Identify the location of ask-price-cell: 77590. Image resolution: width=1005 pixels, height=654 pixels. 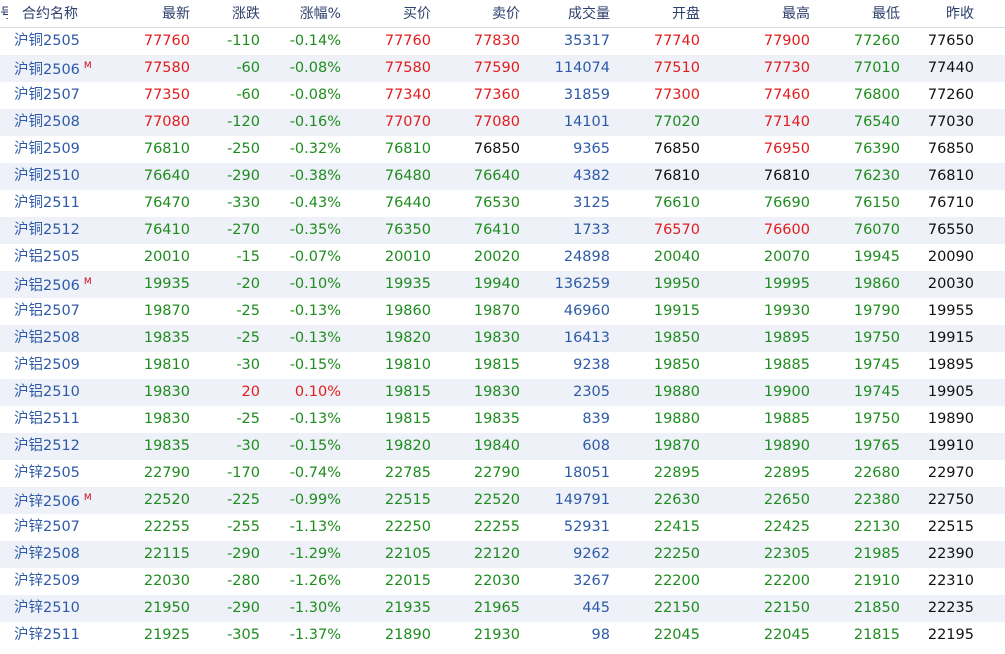
(496, 68).